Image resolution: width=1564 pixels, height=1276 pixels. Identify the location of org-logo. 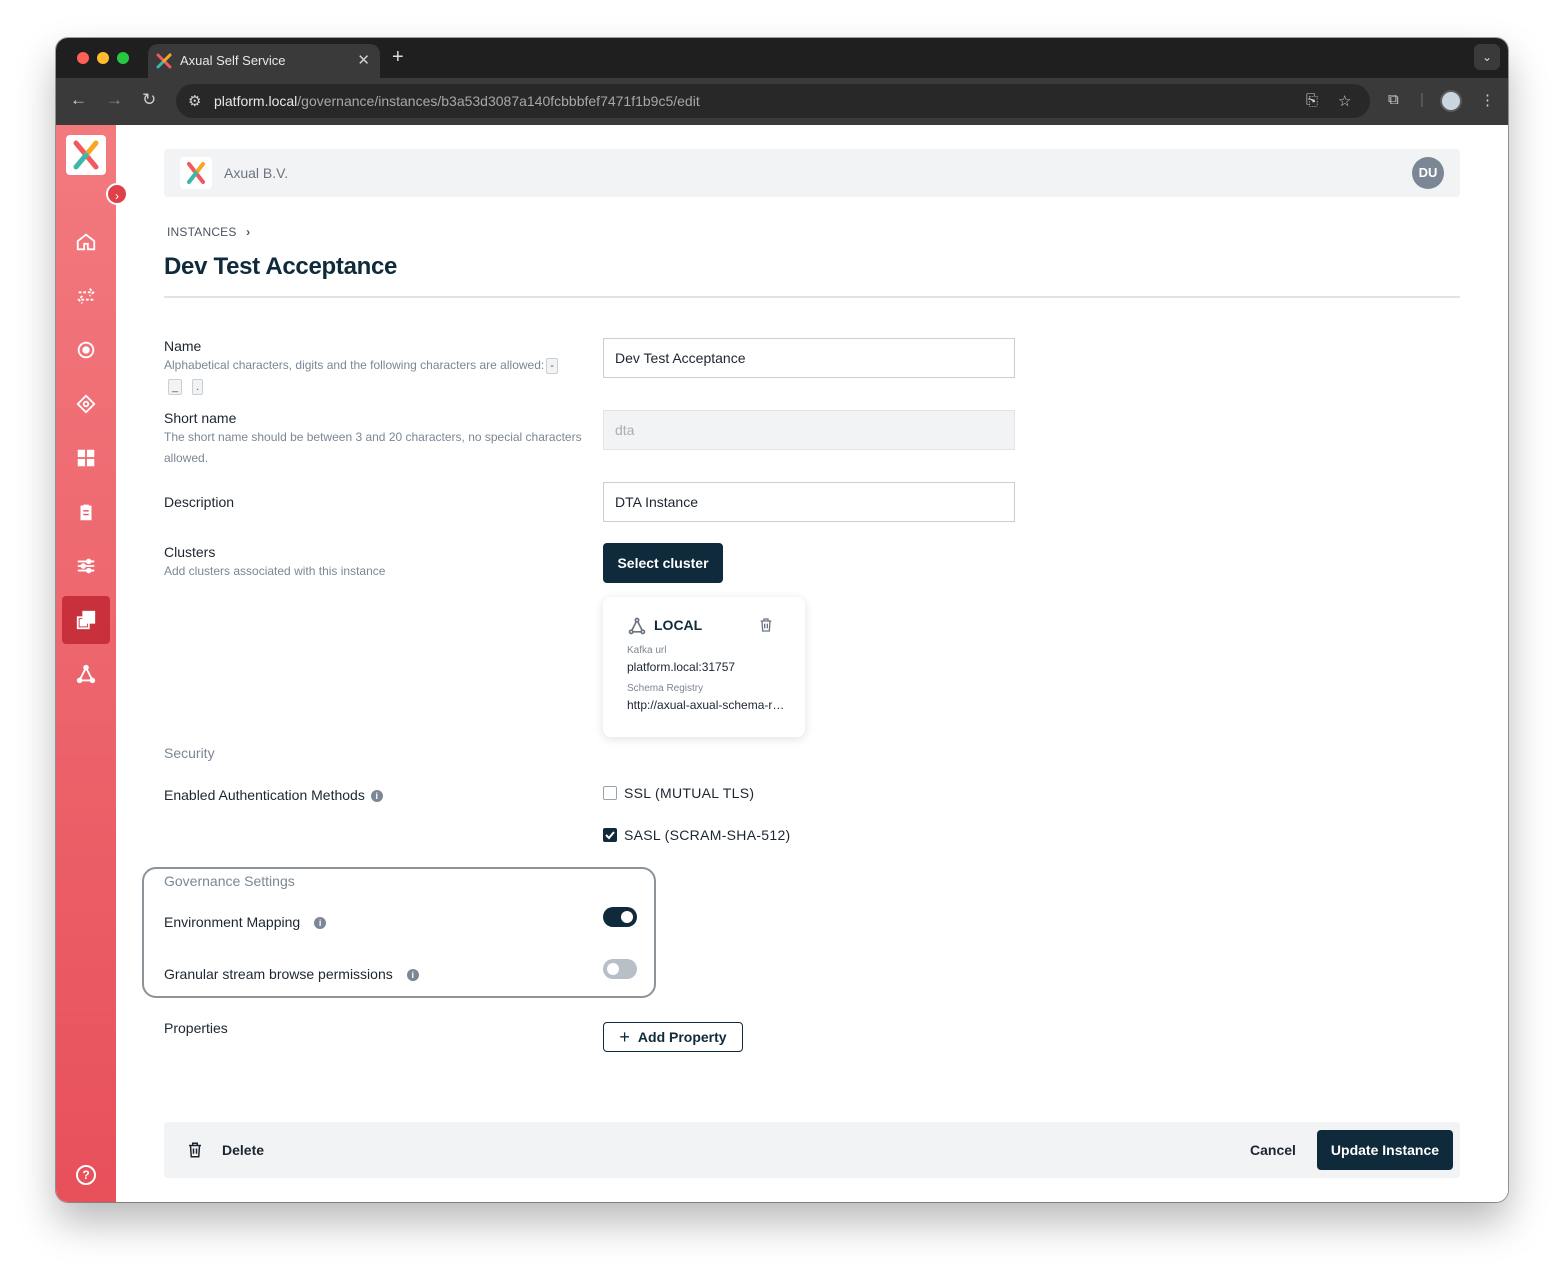
(196, 173).